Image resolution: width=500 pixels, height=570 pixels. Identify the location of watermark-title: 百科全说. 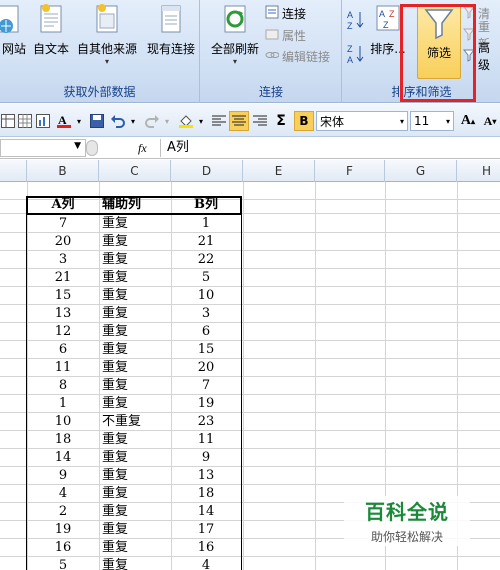
(407, 512).